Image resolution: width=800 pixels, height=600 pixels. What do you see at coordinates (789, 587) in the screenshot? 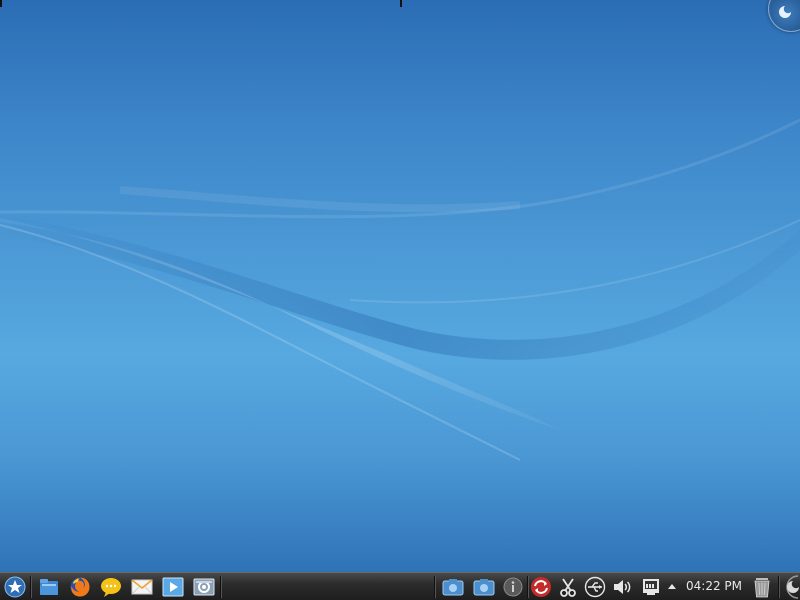
I see `panel-cashew-icon` at bounding box center [789, 587].